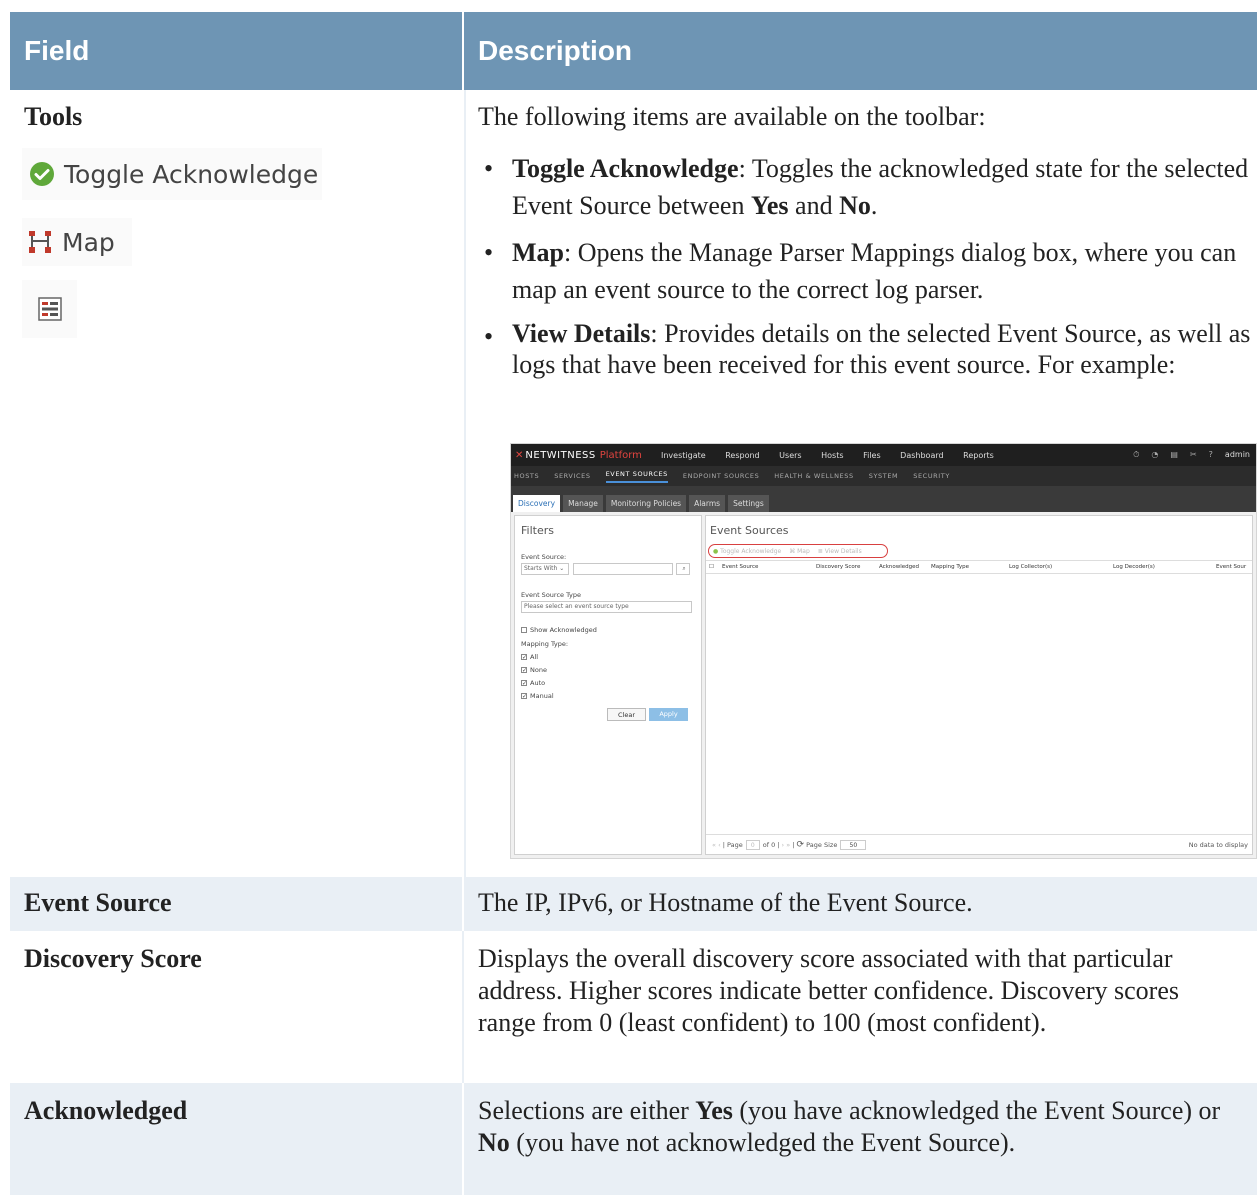 The width and height of the screenshot is (1257, 1195). Describe the element at coordinates (683, 455) in the screenshot. I see `menu-investigate: Investigate` at that location.